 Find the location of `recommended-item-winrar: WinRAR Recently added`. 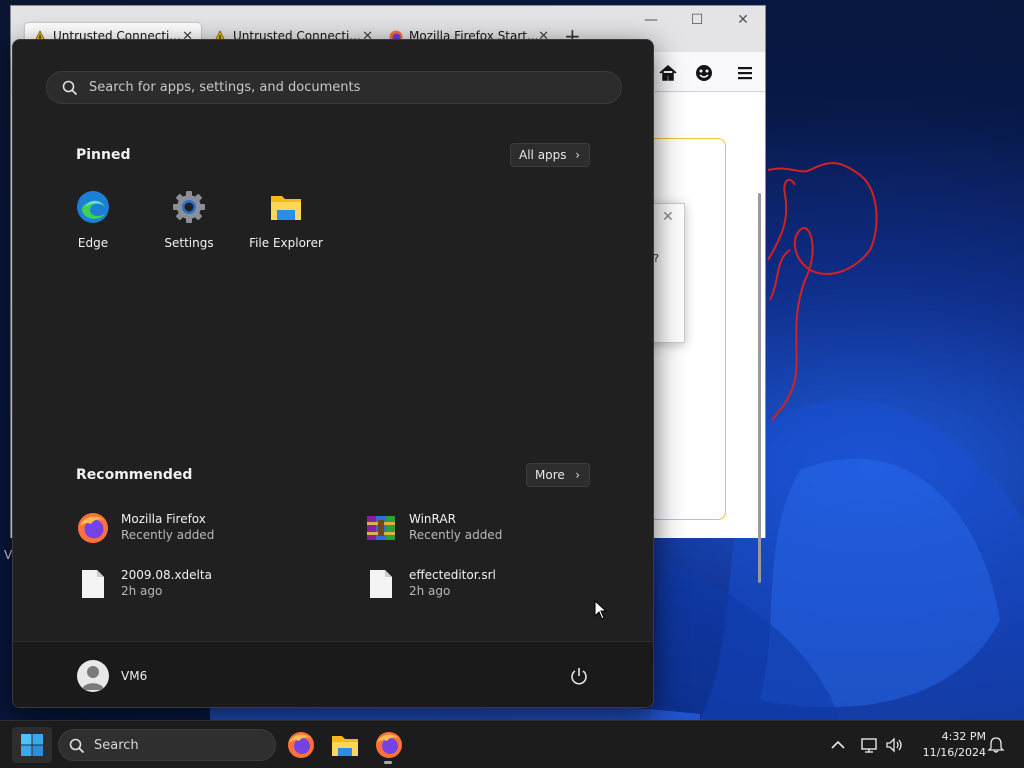

recommended-item-winrar: WinRAR Recently added is located at coordinates (490, 529).